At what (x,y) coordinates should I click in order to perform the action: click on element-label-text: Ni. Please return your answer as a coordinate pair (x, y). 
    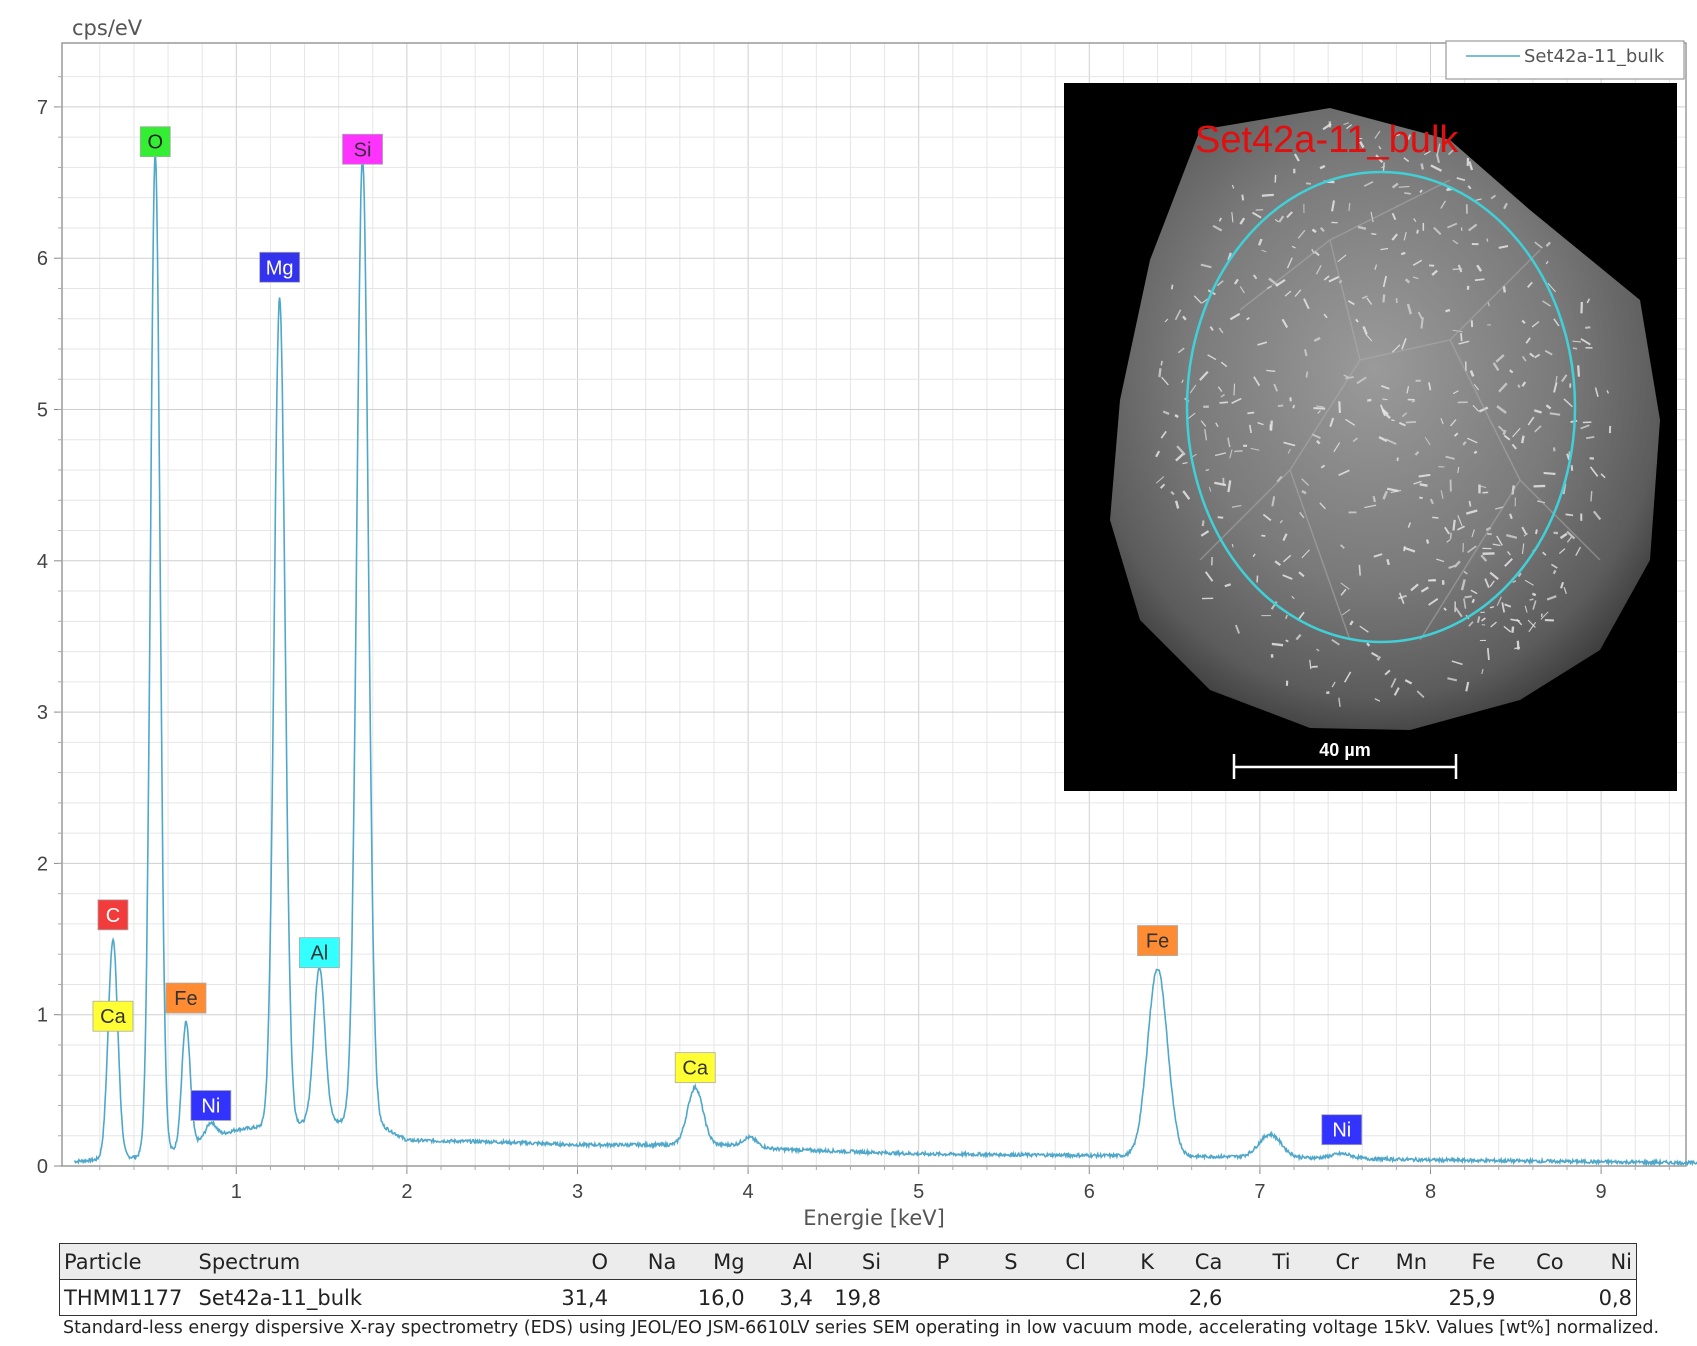
    Looking at the image, I should click on (210, 1106).